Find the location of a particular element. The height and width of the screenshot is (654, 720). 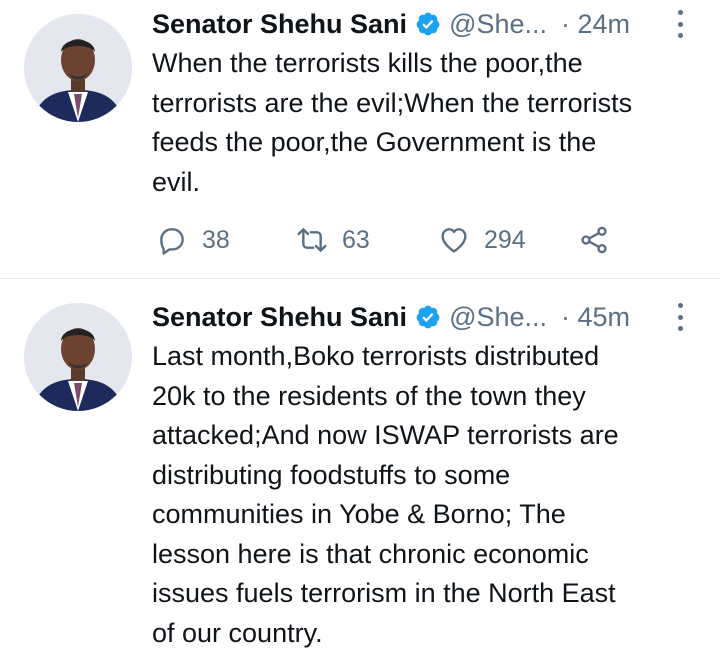

retweet-button: 63 is located at coordinates (367, 240).